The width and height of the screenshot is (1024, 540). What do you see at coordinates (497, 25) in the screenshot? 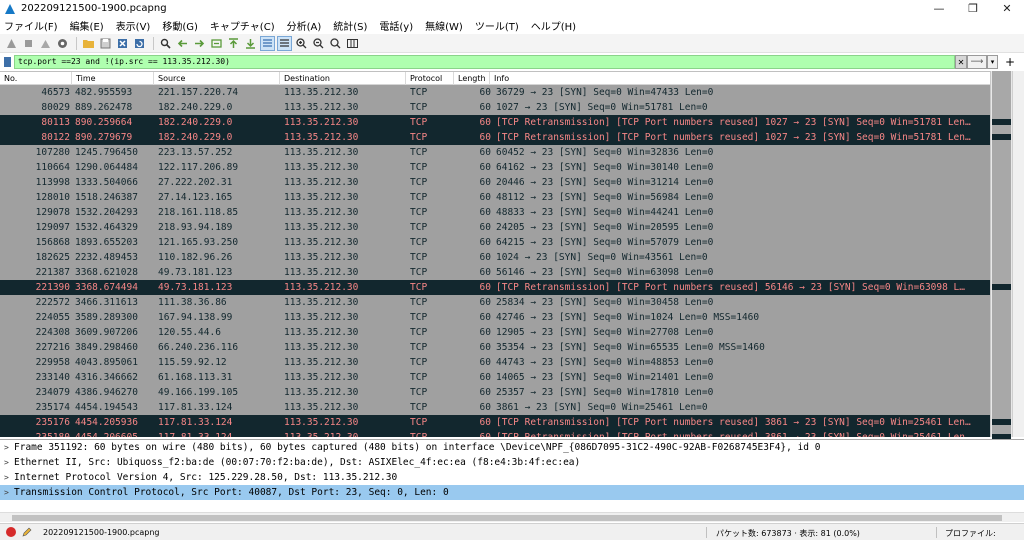
I see `menu-tools: ツール(T)` at bounding box center [497, 25].